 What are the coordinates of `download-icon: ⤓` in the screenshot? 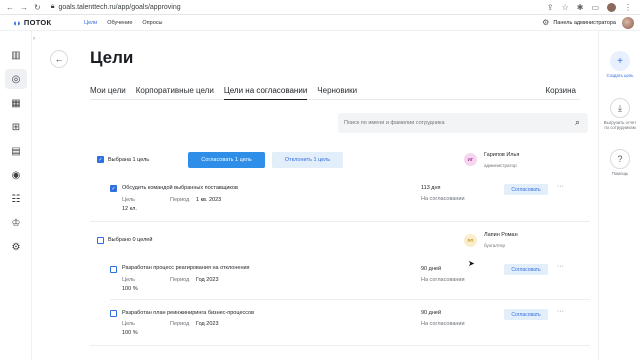 It's located at (620, 107).